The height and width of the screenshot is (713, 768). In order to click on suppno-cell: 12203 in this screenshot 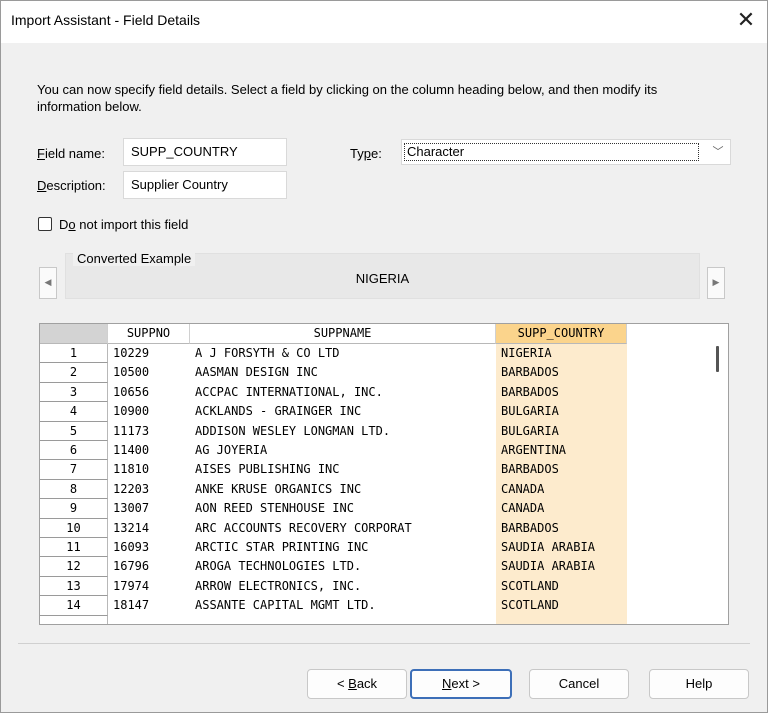, I will do `click(131, 488)`.